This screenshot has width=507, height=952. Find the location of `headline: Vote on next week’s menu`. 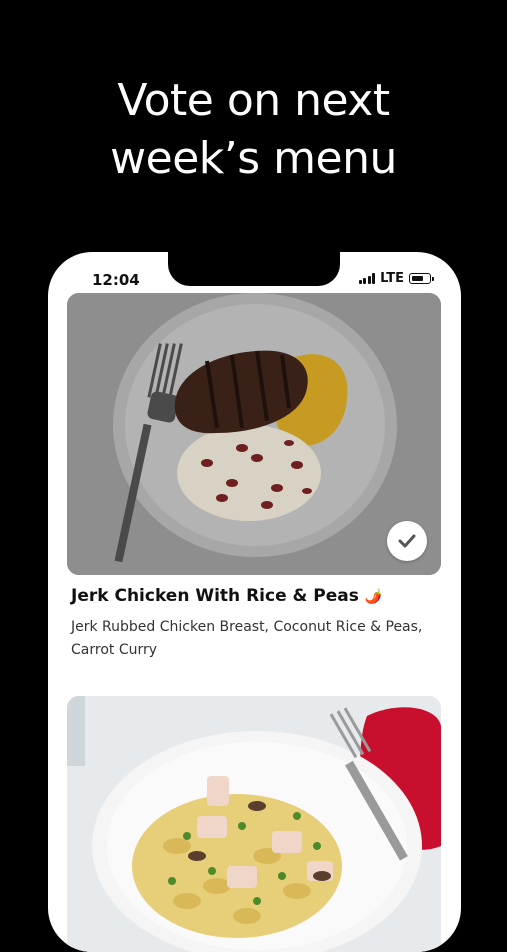

headline: Vote on next week’s menu is located at coordinates (253, 130).